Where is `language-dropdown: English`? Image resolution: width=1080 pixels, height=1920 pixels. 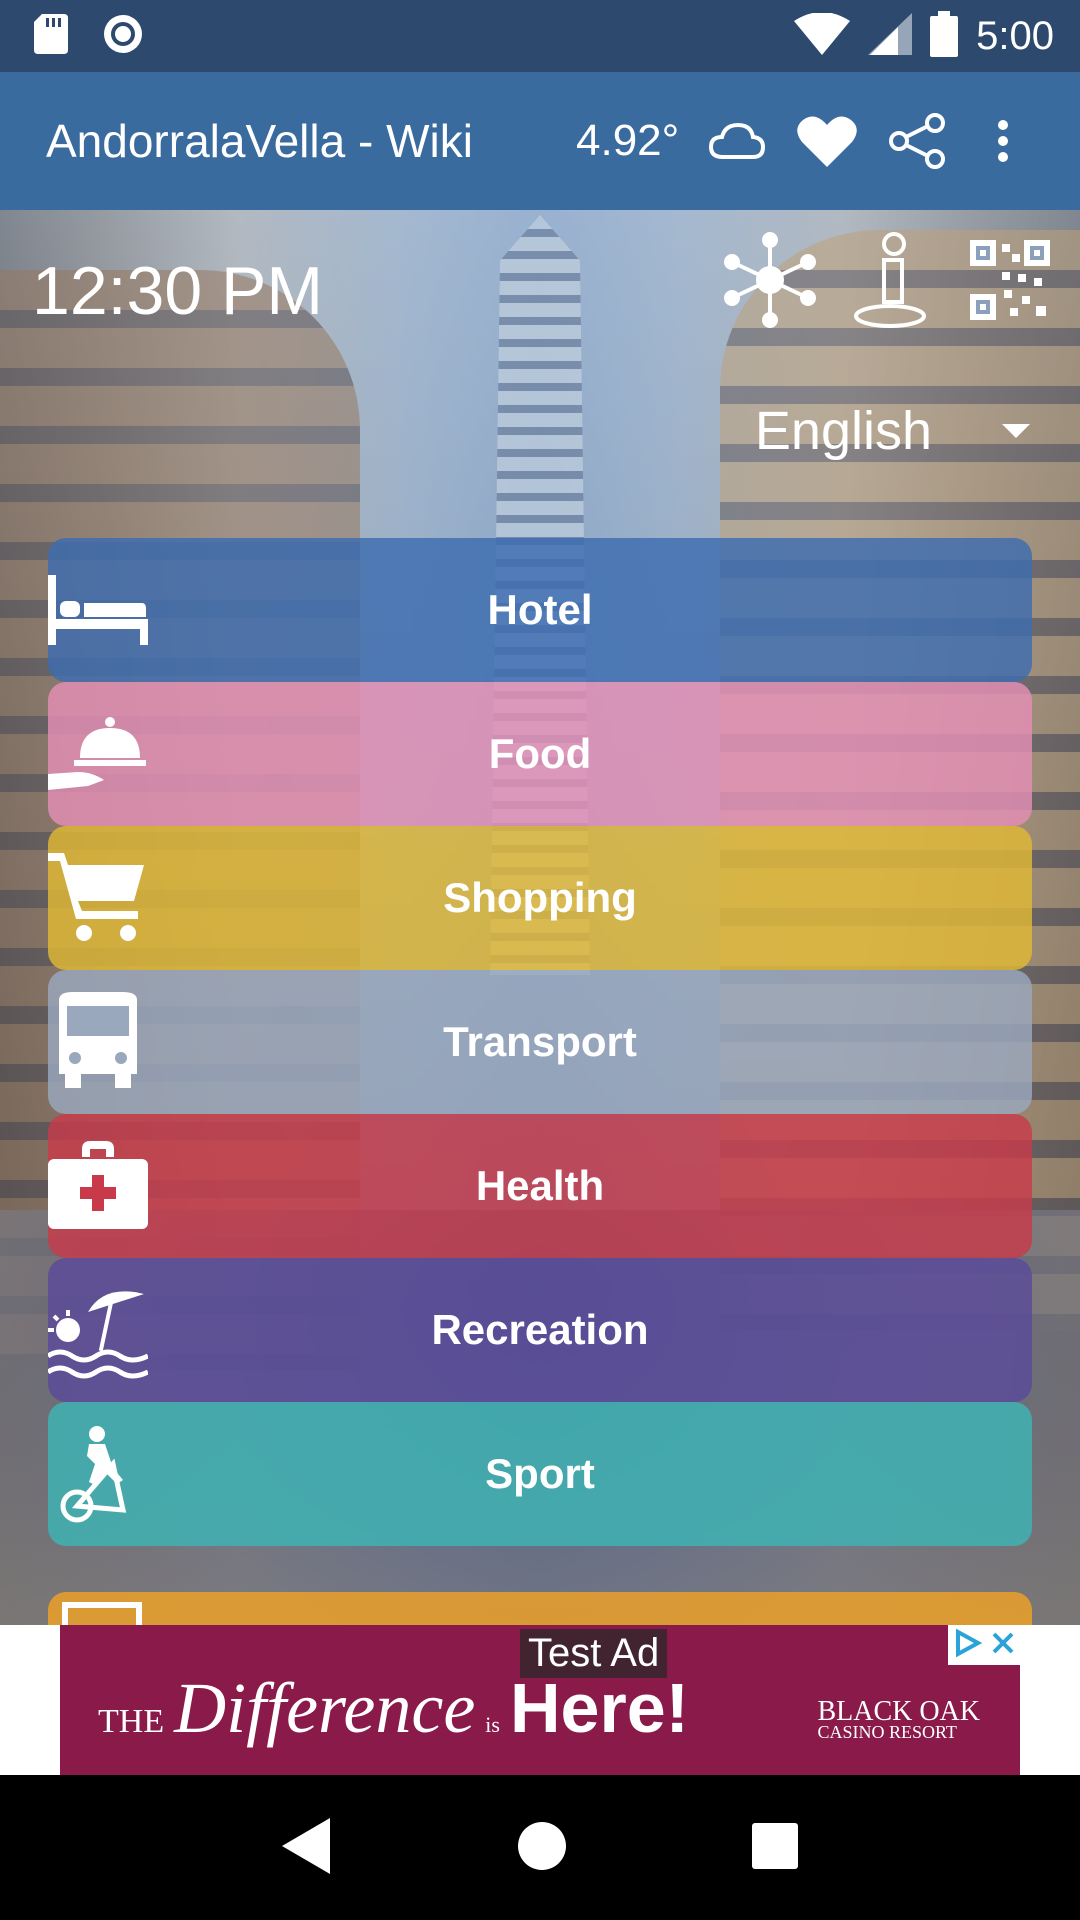 language-dropdown: English is located at coordinates (892, 431).